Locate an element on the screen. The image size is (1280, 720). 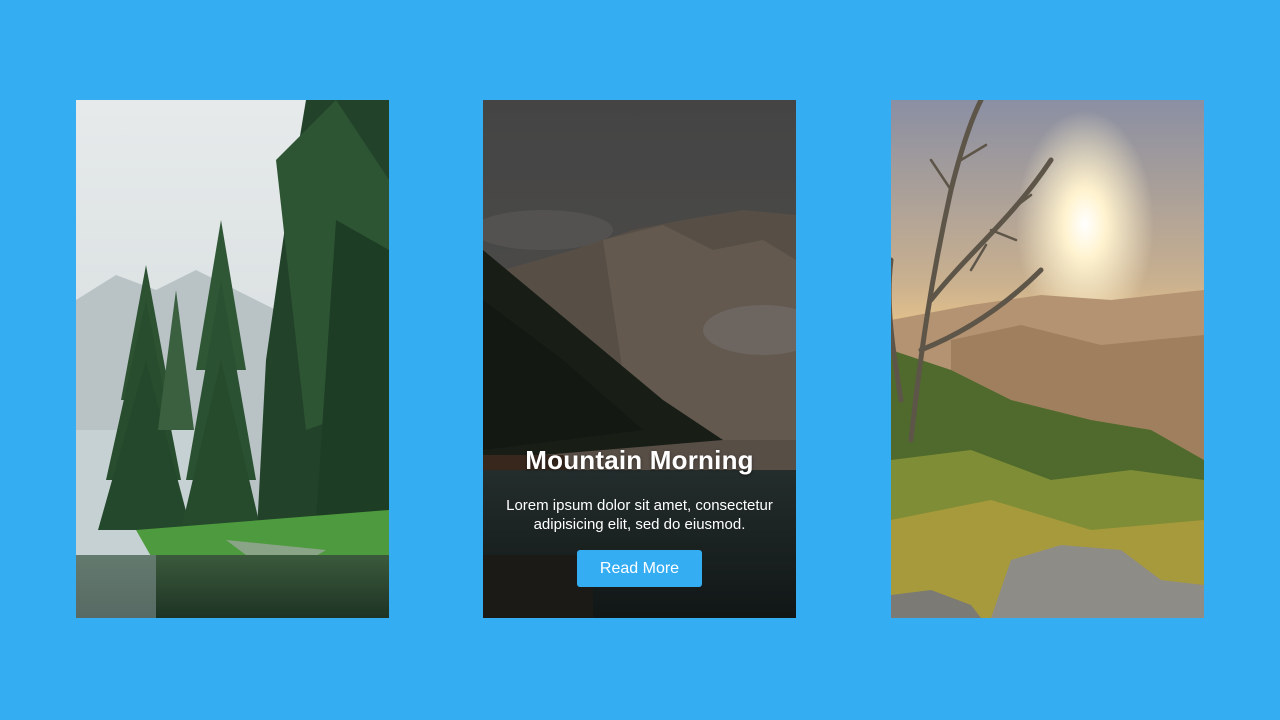
read-more-button: Read More is located at coordinates (639, 568).